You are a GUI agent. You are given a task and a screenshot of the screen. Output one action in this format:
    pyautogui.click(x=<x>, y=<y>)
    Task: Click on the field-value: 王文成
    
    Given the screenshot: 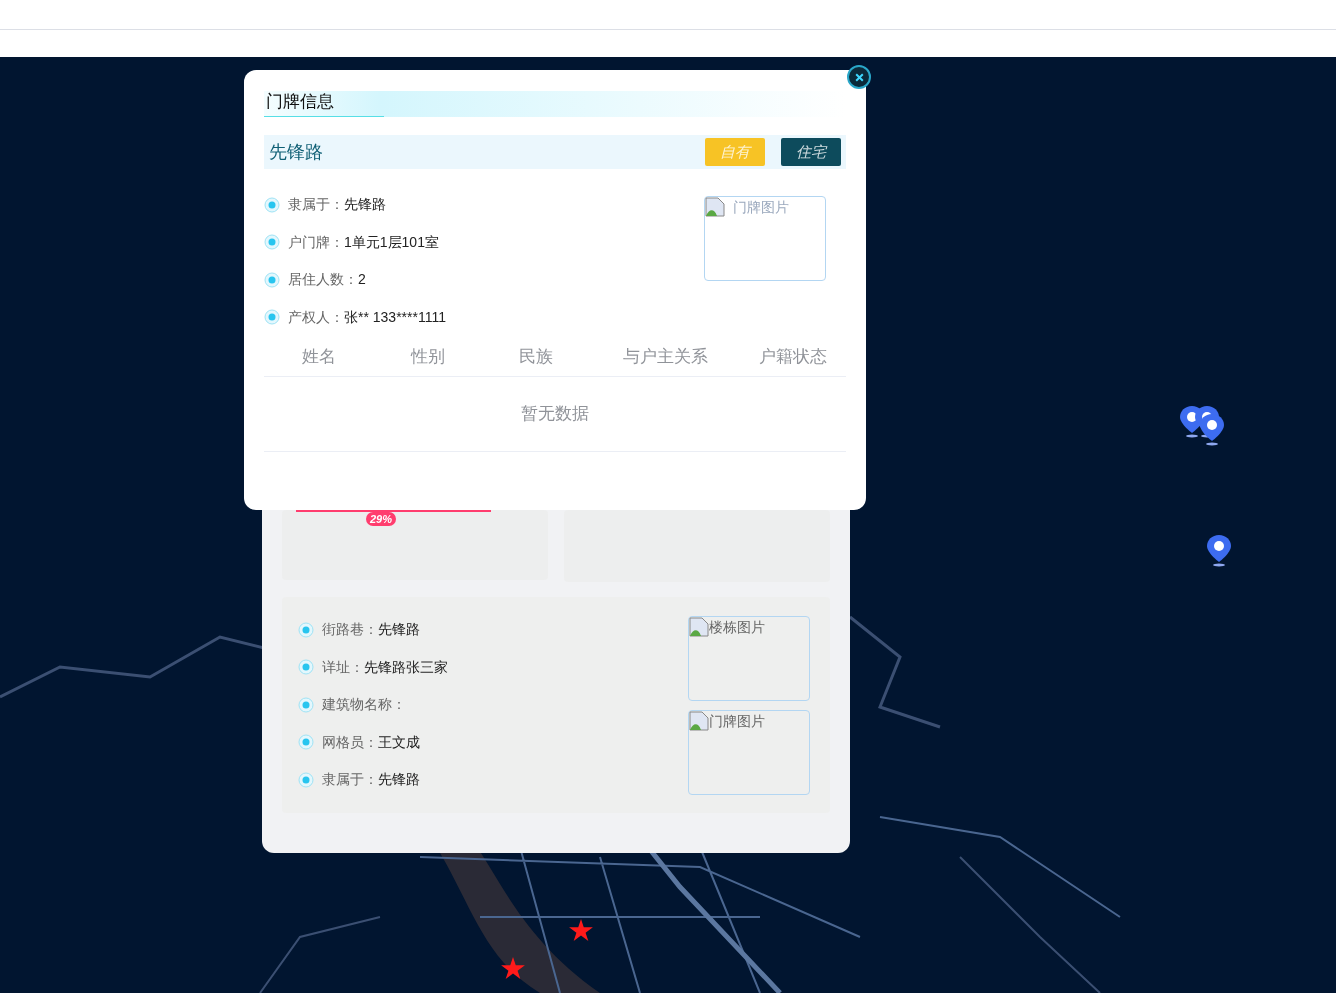 What is the action you would take?
    pyautogui.click(x=399, y=742)
    